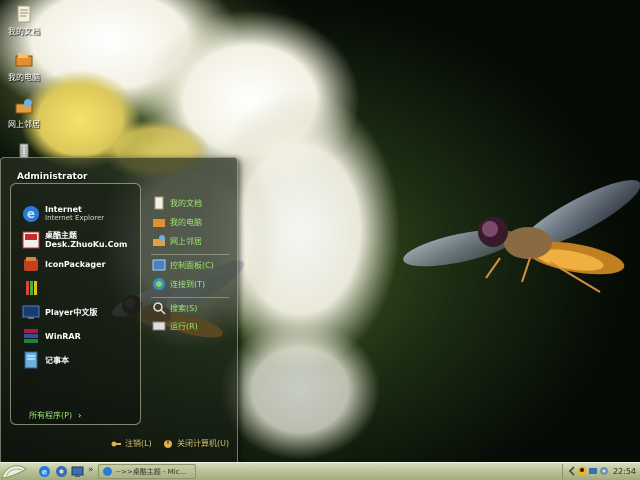 The image size is (640, 480). What do you see at coordinates (61, 235) in the screenshot?
I see `program-title: 桌酷主题` at bounding box center [61, 235].